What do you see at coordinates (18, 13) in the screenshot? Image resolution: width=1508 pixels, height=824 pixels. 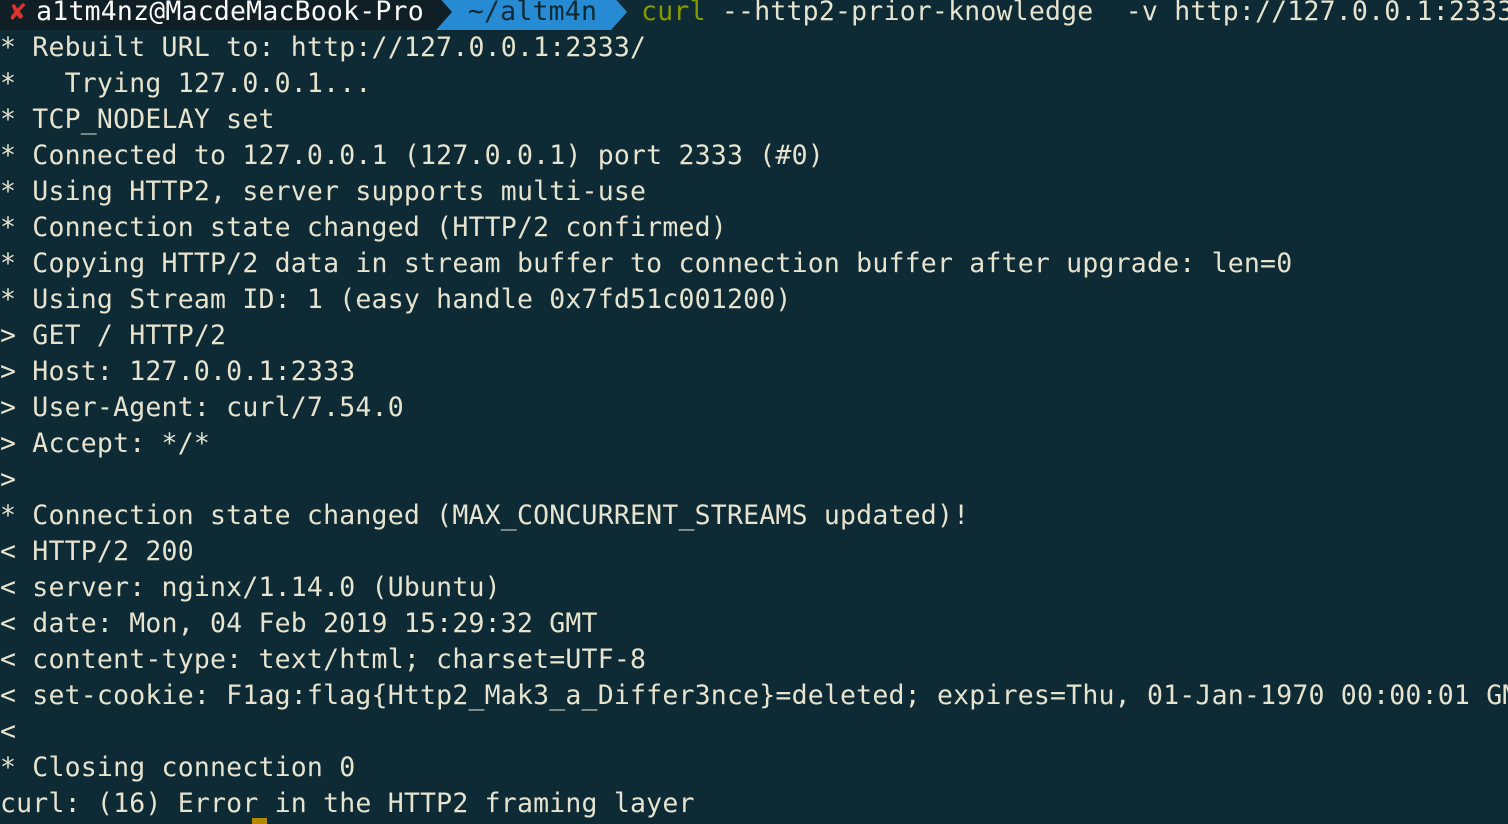 I see `error-x-icon: ✘` at bounding box center [18, 13].